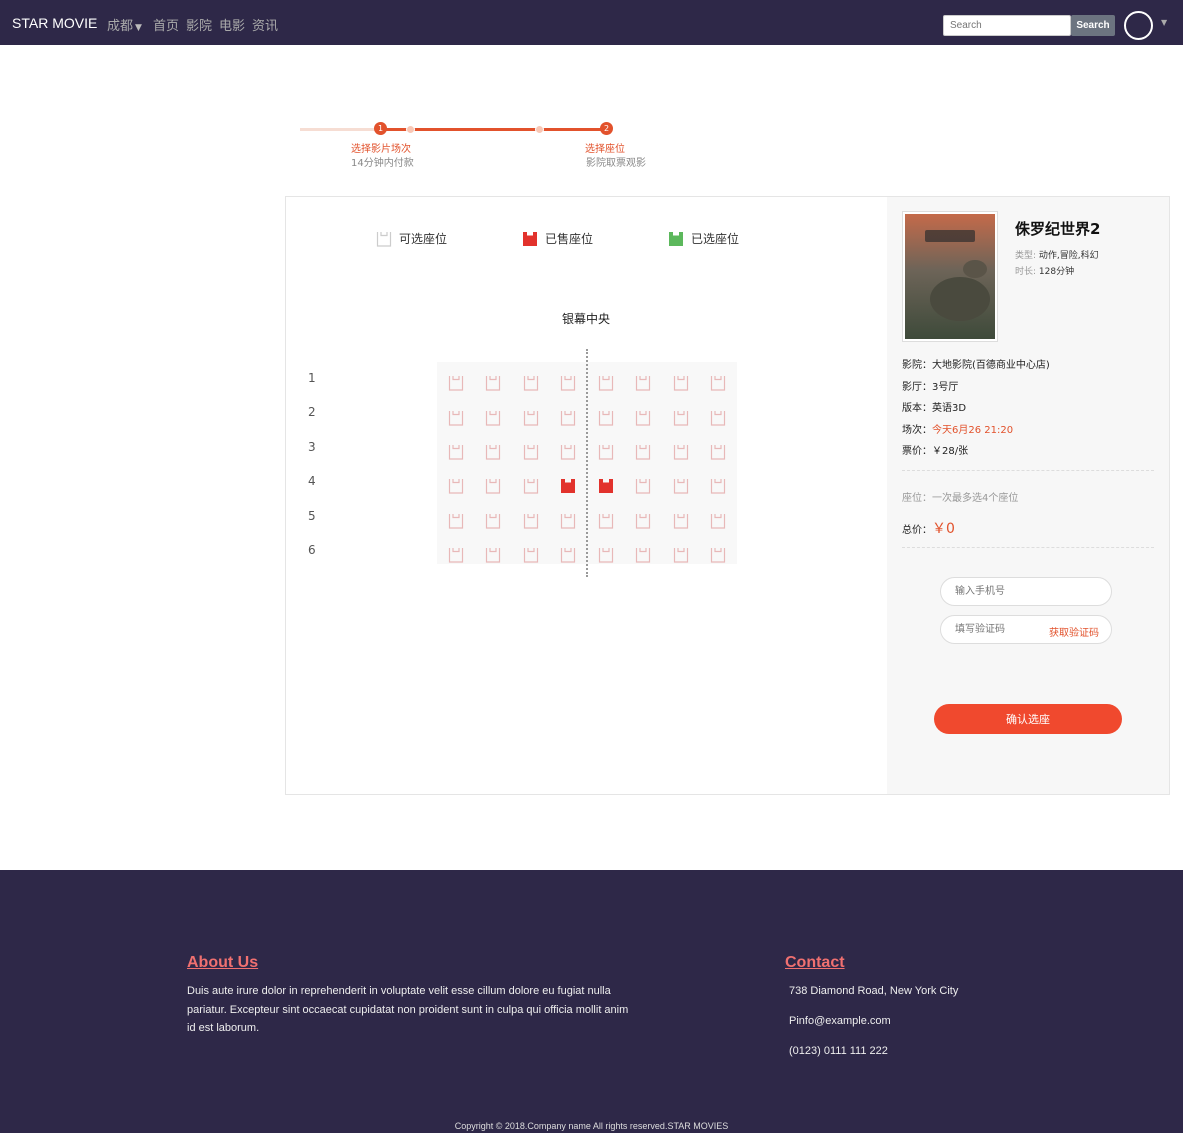 The width and height of the screenshot is (1183, 1133). What do you see at coordinates (1164, 22) in the screenshot?
I see `user-menu-caret-icon: ▼` at bounding box center [1164, 22].